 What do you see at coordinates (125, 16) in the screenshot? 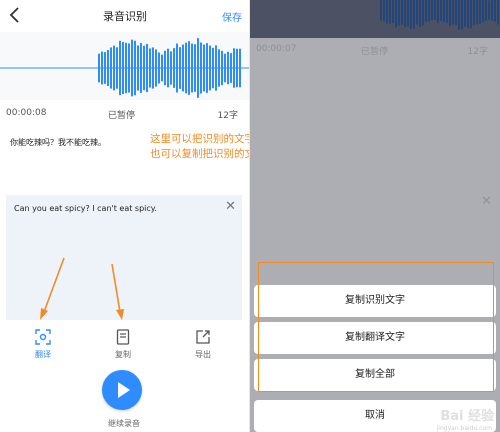
I see `page-title: 录音识别` at bounding box center [125, 16].